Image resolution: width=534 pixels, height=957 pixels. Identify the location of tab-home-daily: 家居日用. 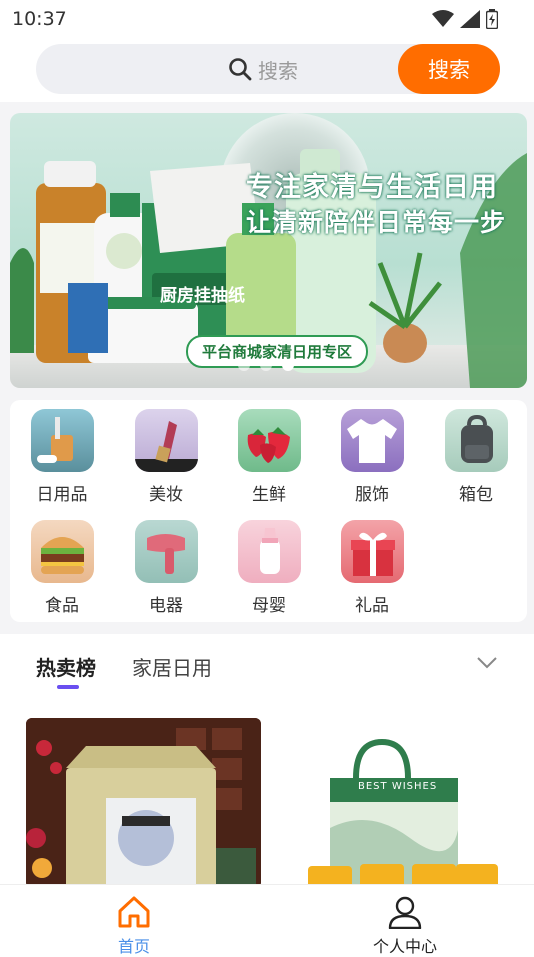
(172, 666).